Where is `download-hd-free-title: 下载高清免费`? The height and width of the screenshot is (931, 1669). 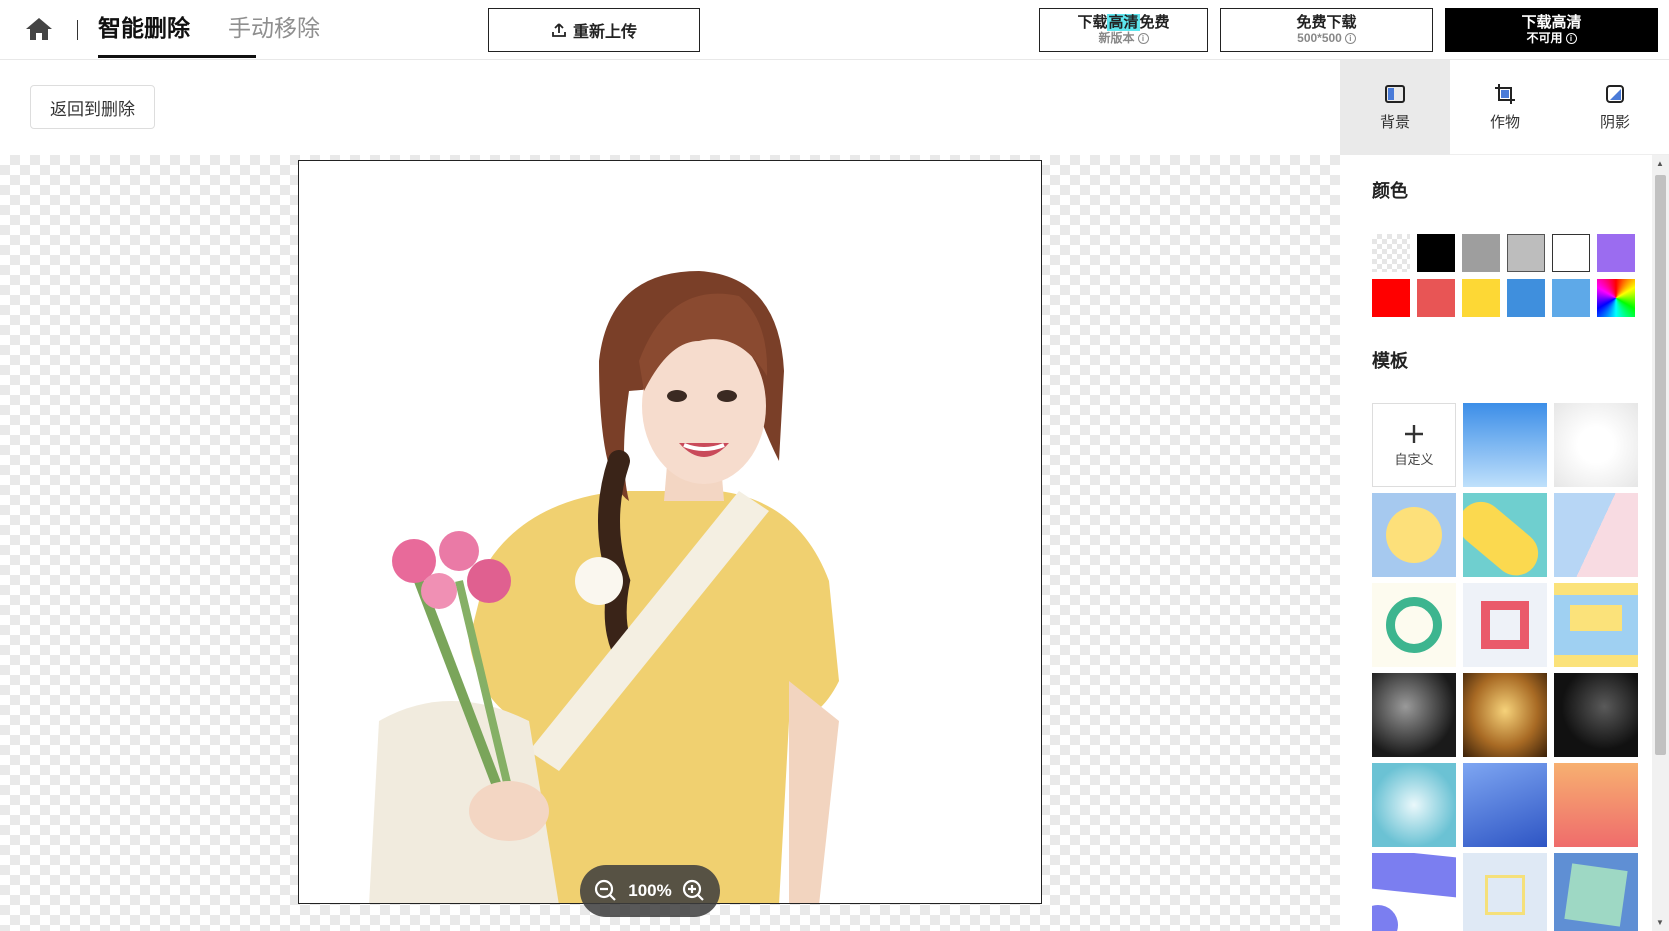
download-hd-free-title: 下载高清免费 is located at coordinates (1123, 22).